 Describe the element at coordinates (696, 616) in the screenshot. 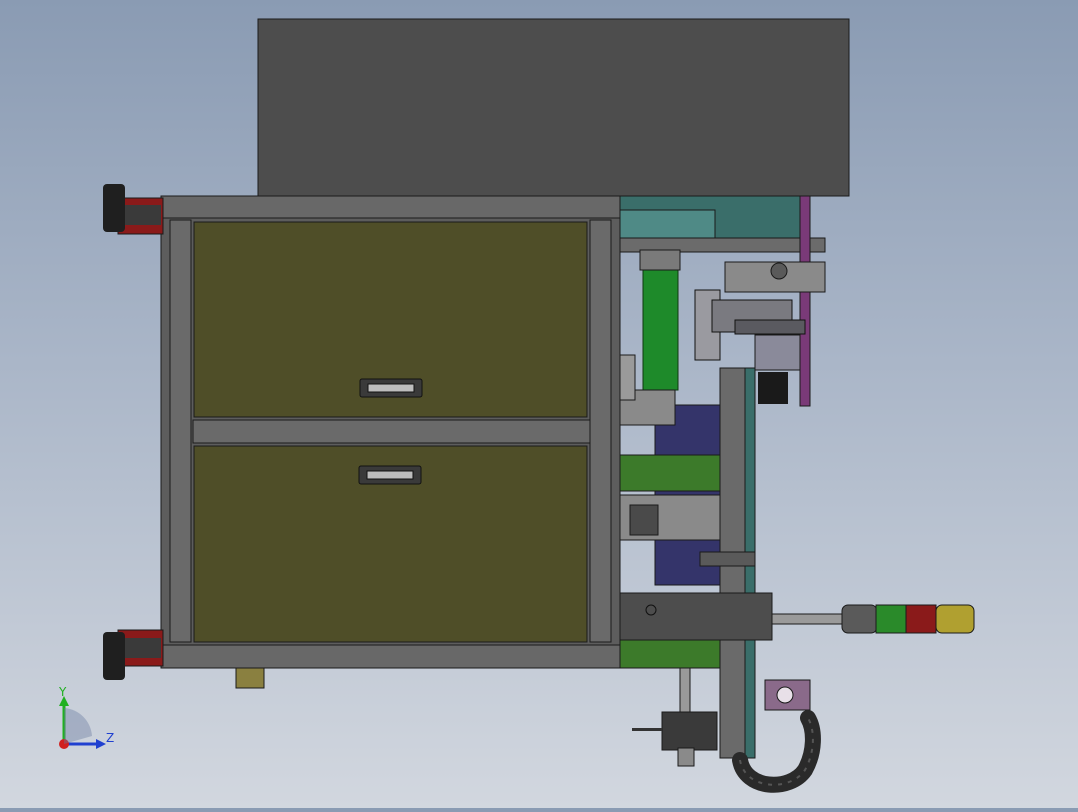

I see `slide-block` at that location.